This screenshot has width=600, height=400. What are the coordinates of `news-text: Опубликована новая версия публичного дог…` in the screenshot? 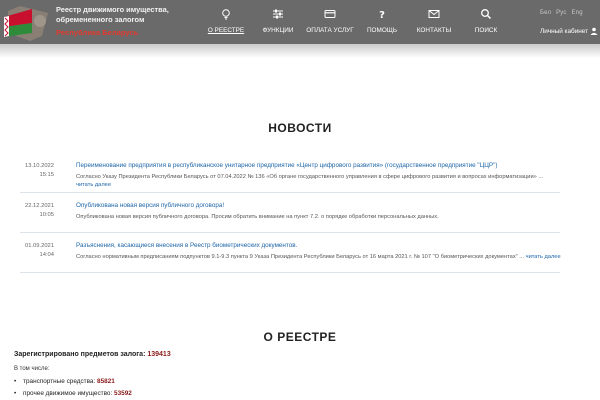 It's located at (318, 217).